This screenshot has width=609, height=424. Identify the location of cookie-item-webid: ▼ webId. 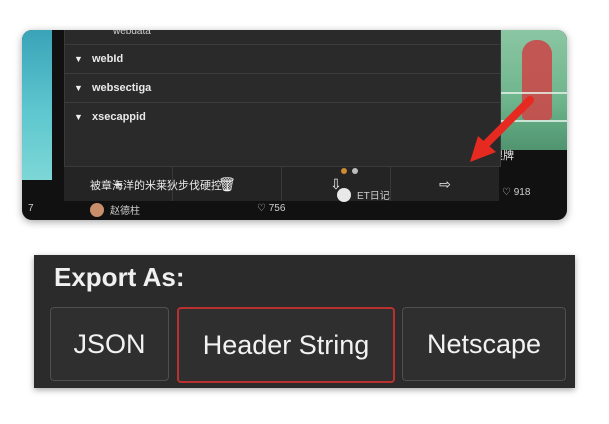
(282, 58).